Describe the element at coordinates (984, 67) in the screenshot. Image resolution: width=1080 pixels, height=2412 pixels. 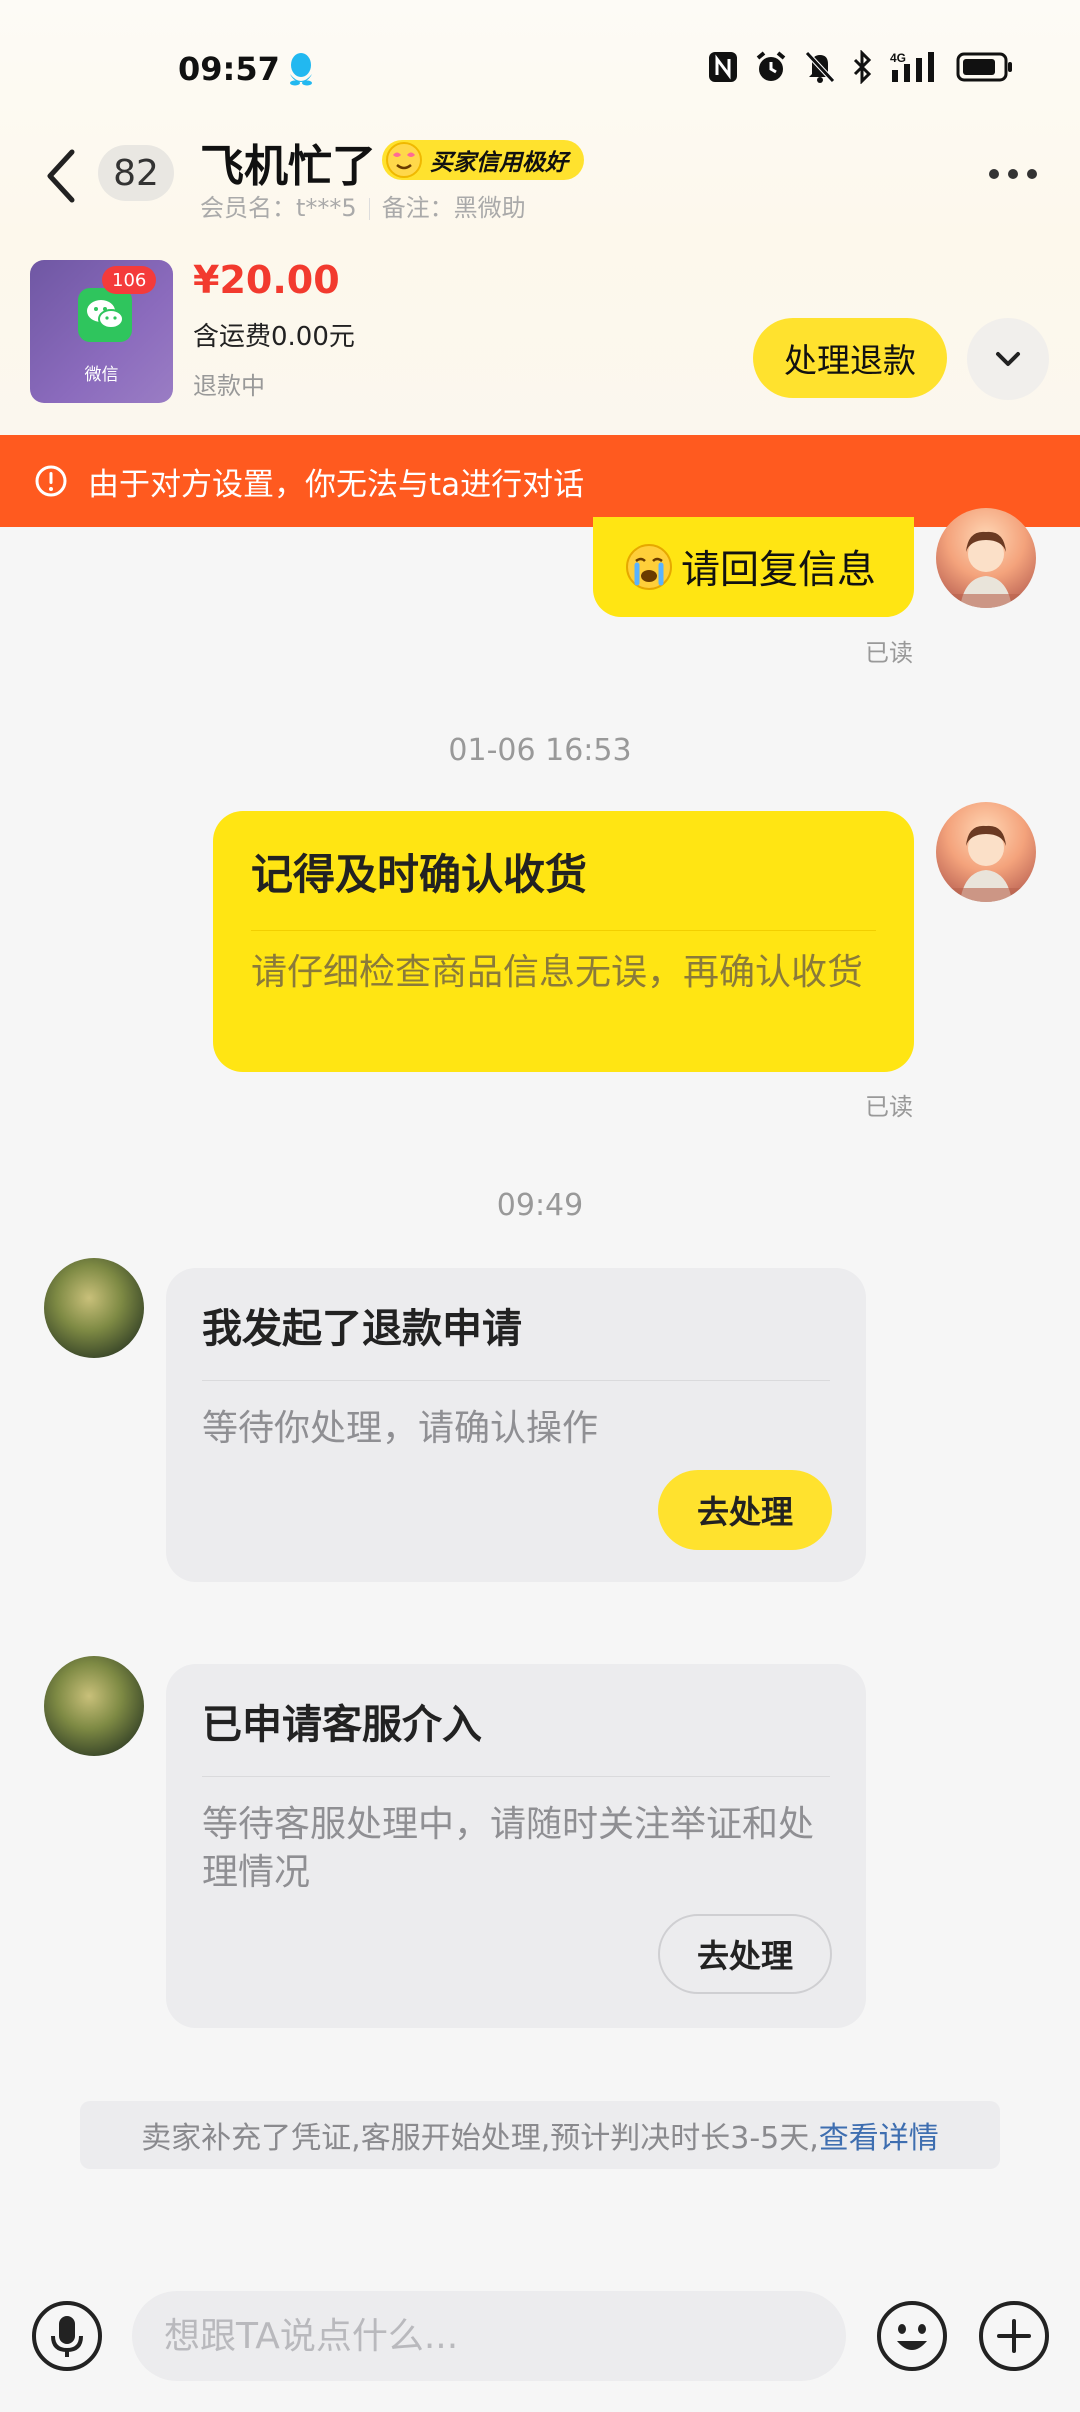
I see `battery-icon` at that location.